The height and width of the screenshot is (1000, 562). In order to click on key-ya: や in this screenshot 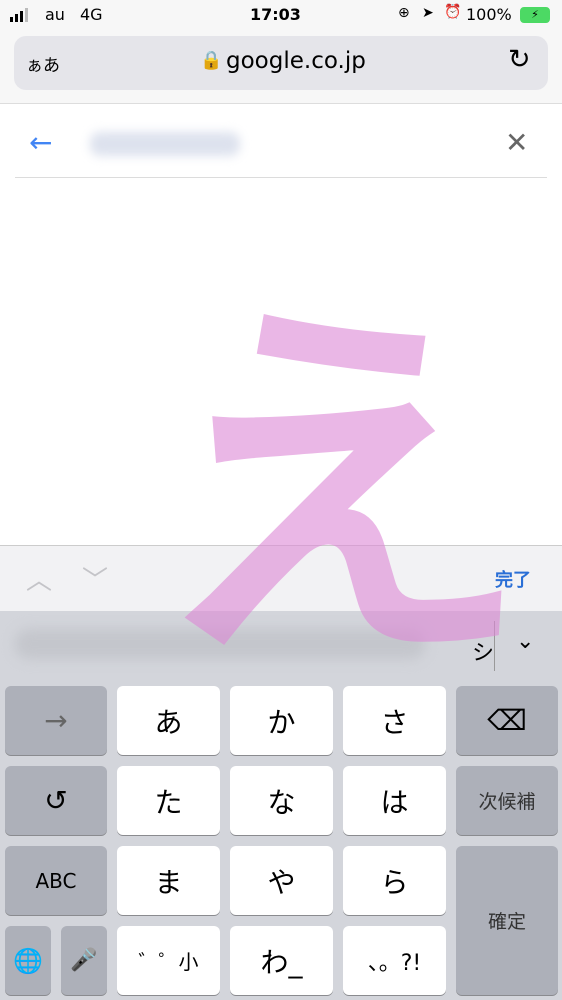, I will do `click(281, 880)`.